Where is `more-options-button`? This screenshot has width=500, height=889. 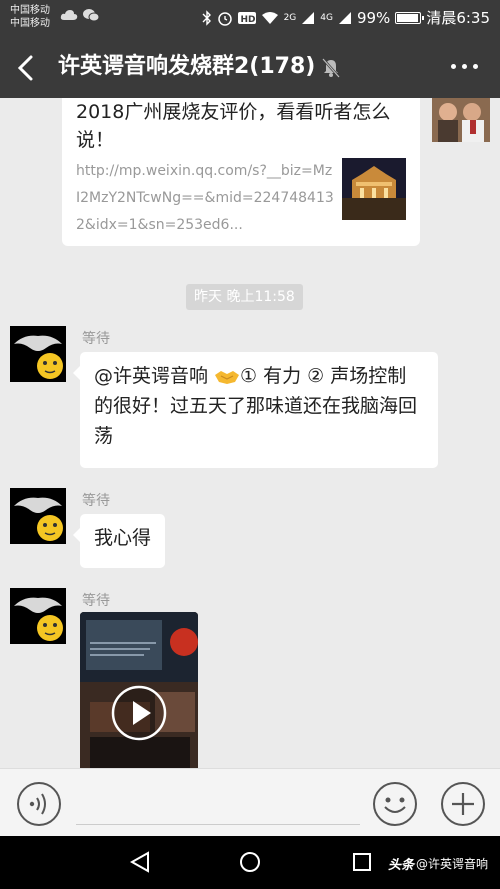
more-options-button is located at coordinates (464, 66).